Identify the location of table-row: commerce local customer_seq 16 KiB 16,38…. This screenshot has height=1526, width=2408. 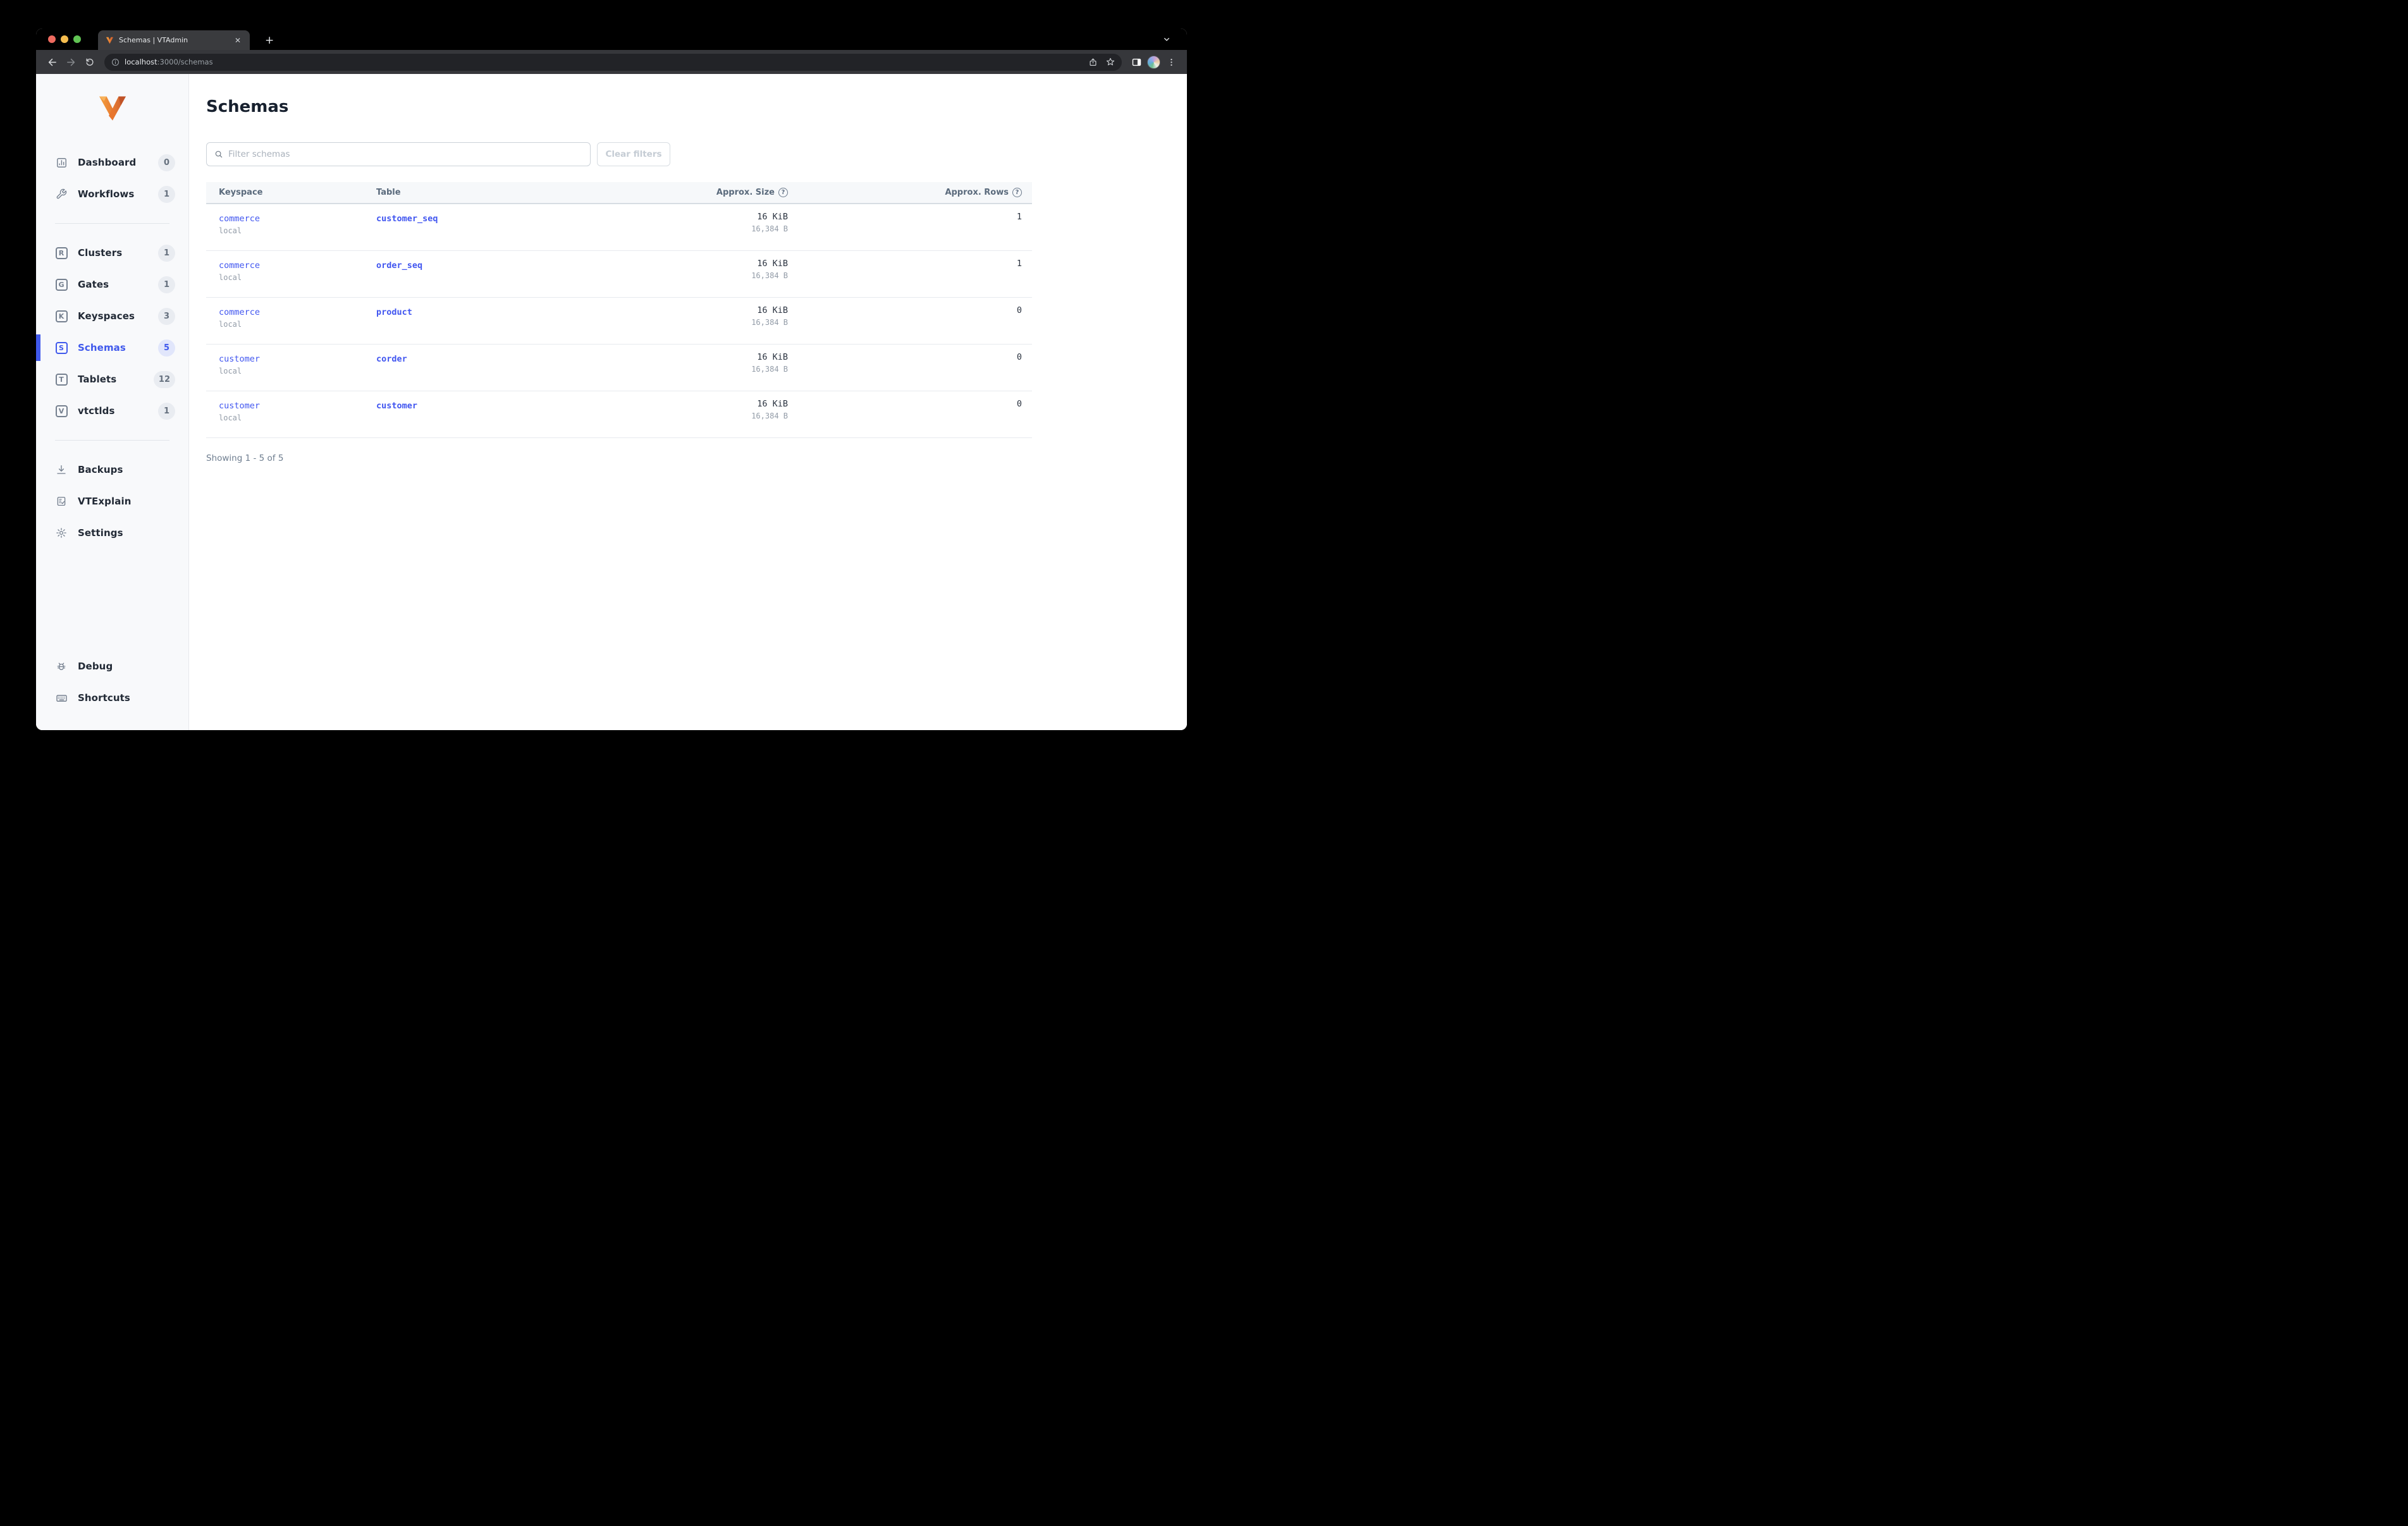
(619, 227).